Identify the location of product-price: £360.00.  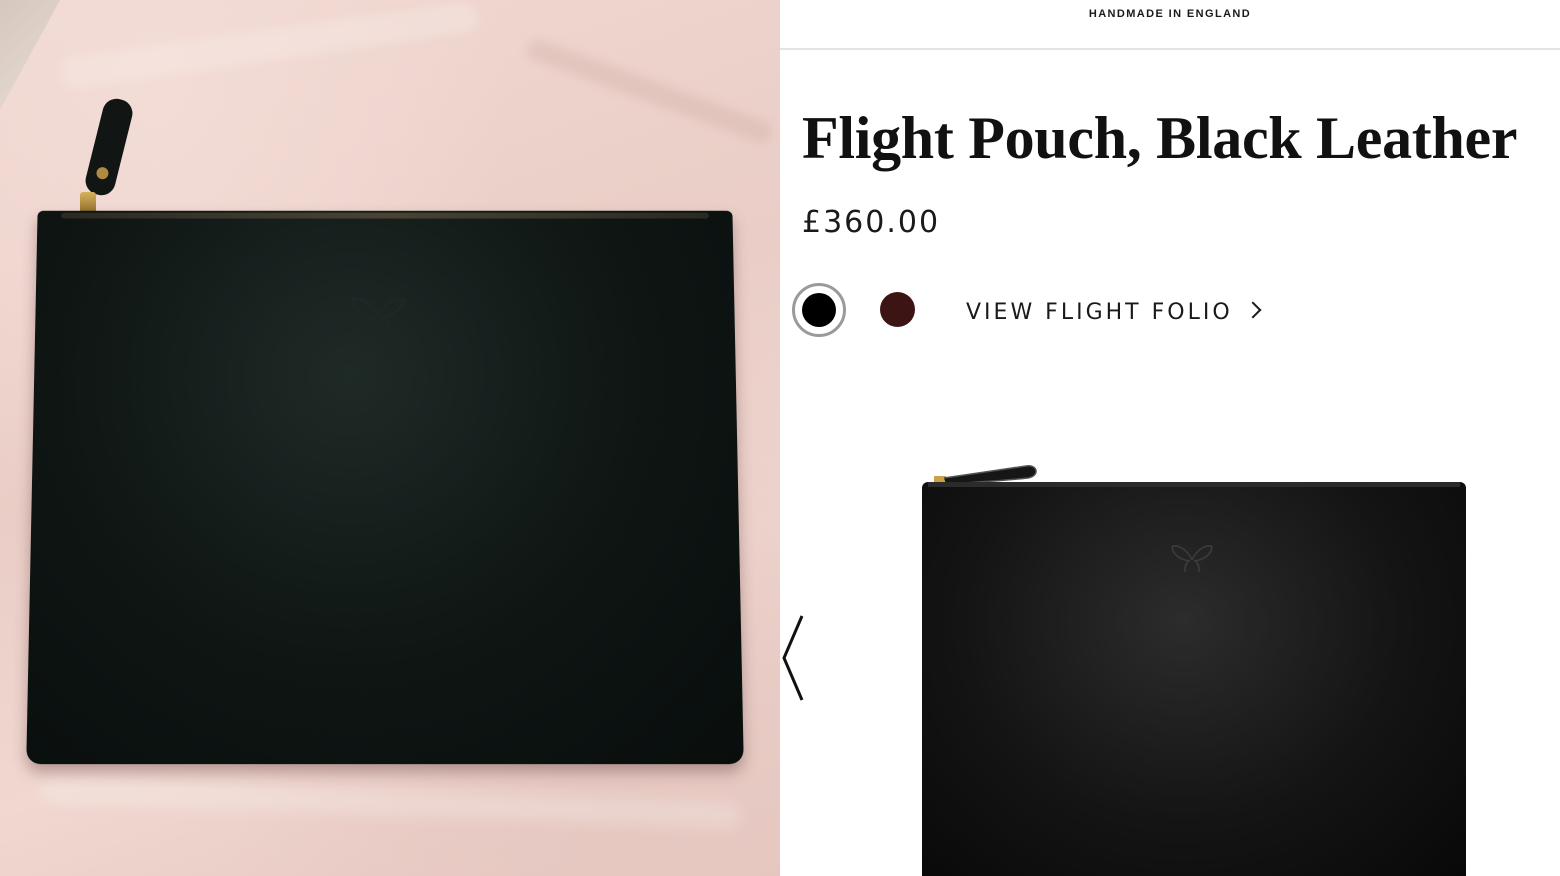
(871, 222).